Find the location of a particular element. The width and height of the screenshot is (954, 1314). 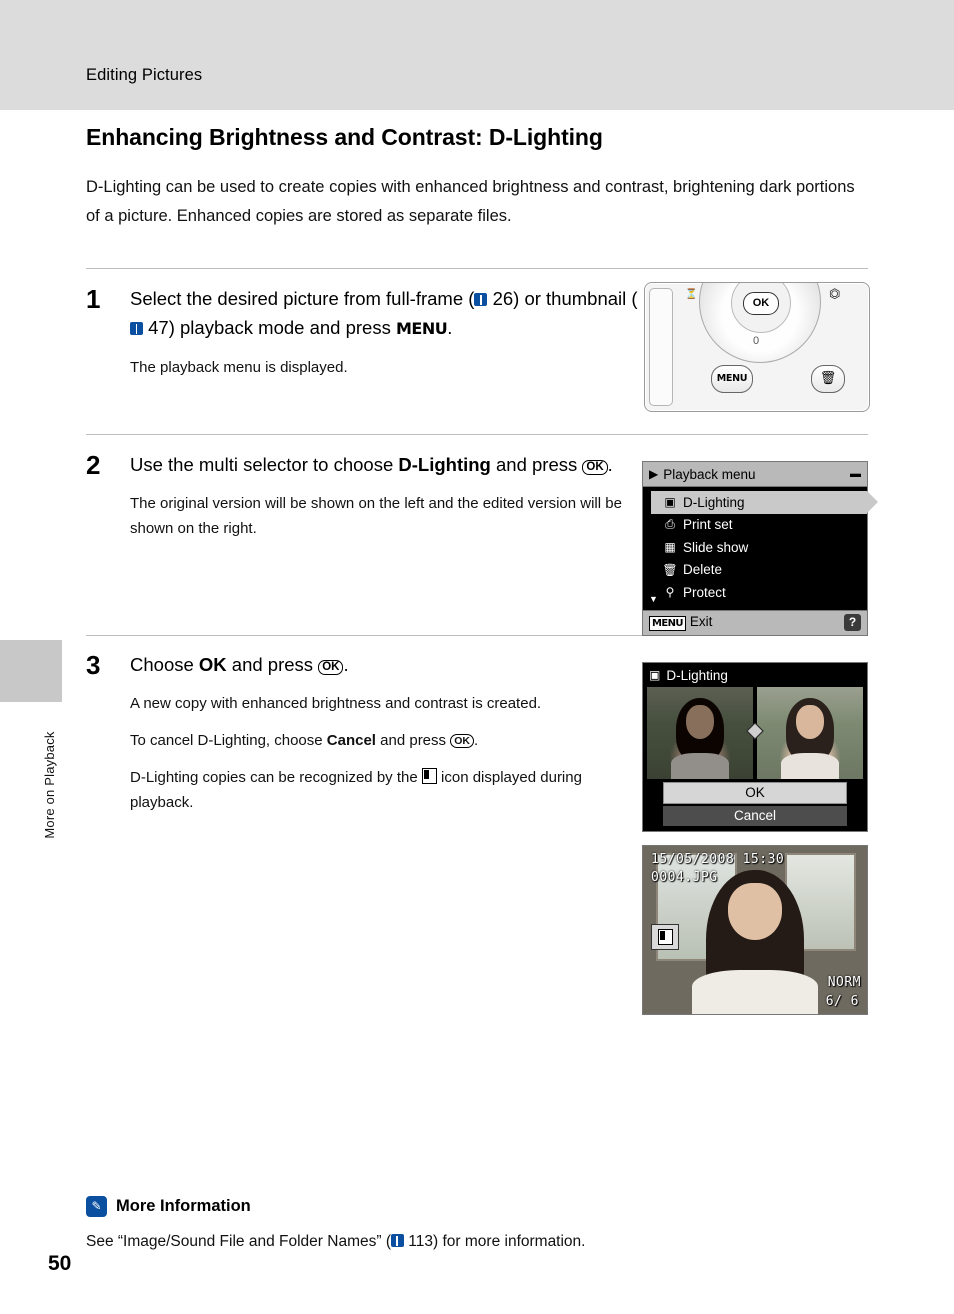

step-2-bold: D-Lighting is located at coordinates (444, 464).